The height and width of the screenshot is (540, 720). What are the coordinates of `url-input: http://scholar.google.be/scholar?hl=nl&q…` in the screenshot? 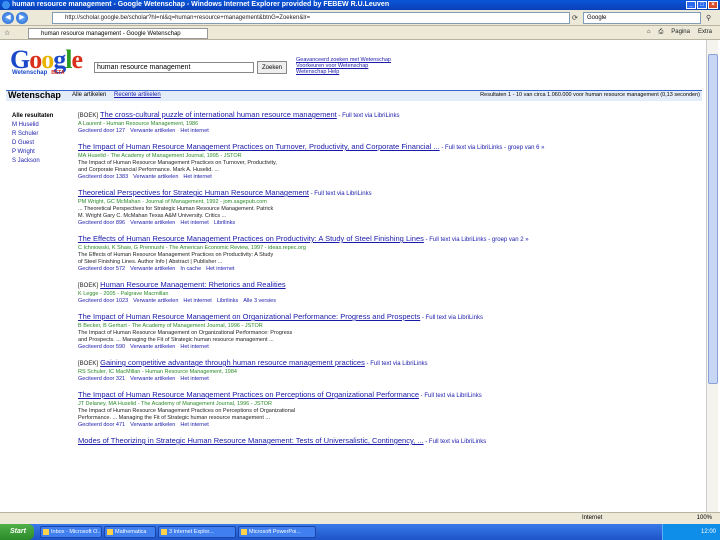 It's located at (311, 18).